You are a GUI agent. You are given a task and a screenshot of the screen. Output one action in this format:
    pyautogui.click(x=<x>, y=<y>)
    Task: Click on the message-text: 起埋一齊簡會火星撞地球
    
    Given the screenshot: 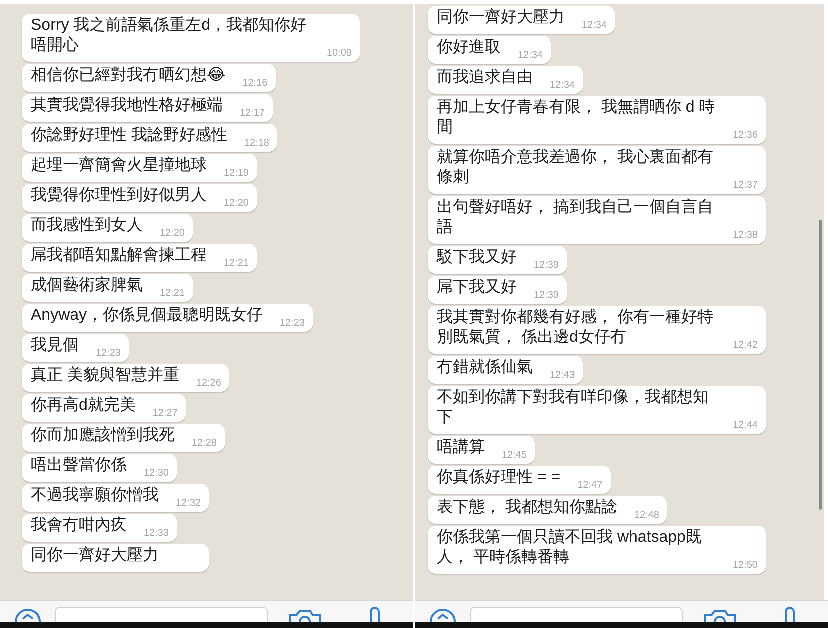 What is the action you would take?
    pyautogui.click(x=119, y=166)
    